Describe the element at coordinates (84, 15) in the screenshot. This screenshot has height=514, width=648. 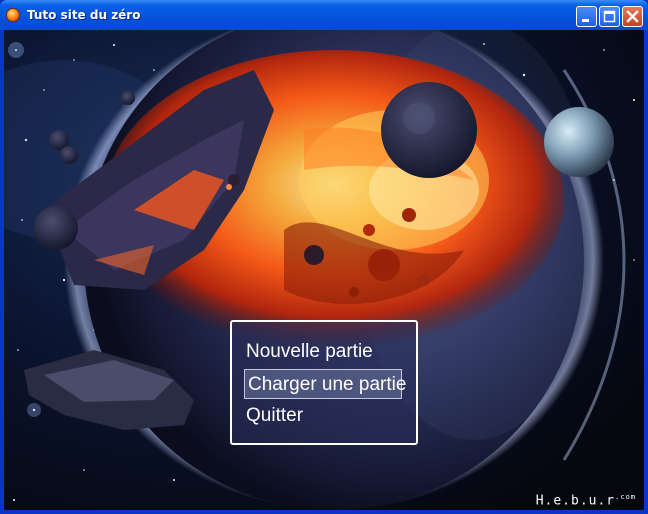
I see `window-title: Tuto site du zéro` at that location.